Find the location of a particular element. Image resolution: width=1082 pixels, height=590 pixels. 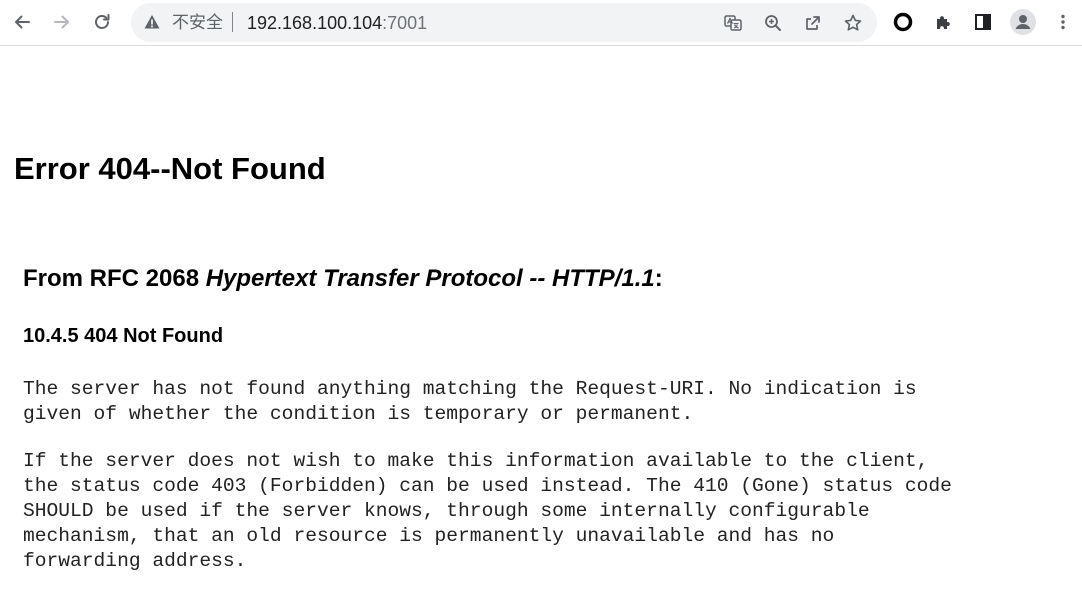

profile-button is located at coordinates (1023, 22).